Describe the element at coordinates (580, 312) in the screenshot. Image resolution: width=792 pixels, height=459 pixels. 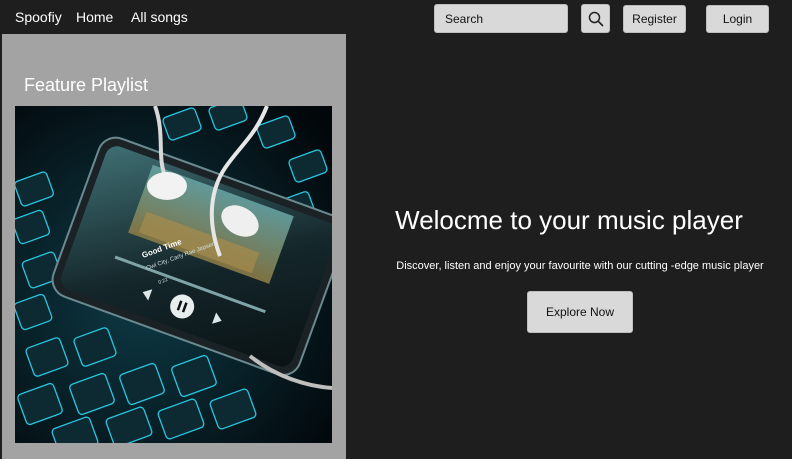
I see `explore-now-button: Explore Now` at that location.